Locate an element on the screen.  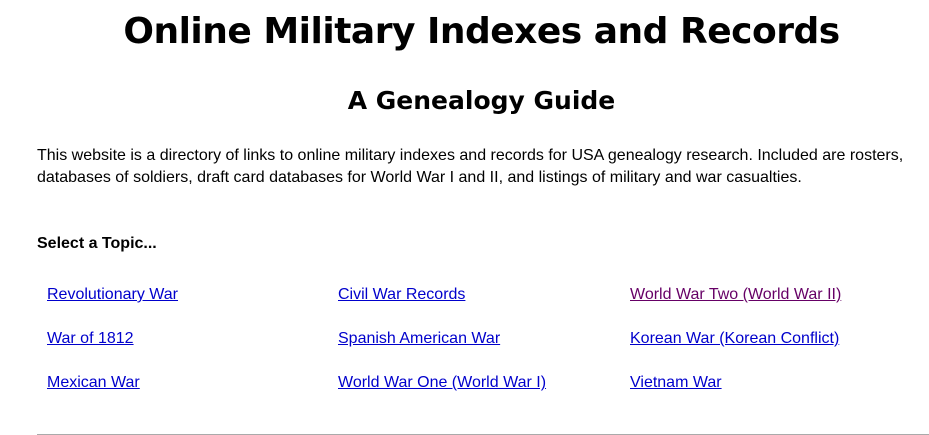
topic-link-world-war-two: World War Two (World War II) is located at coordinates (735, 295).